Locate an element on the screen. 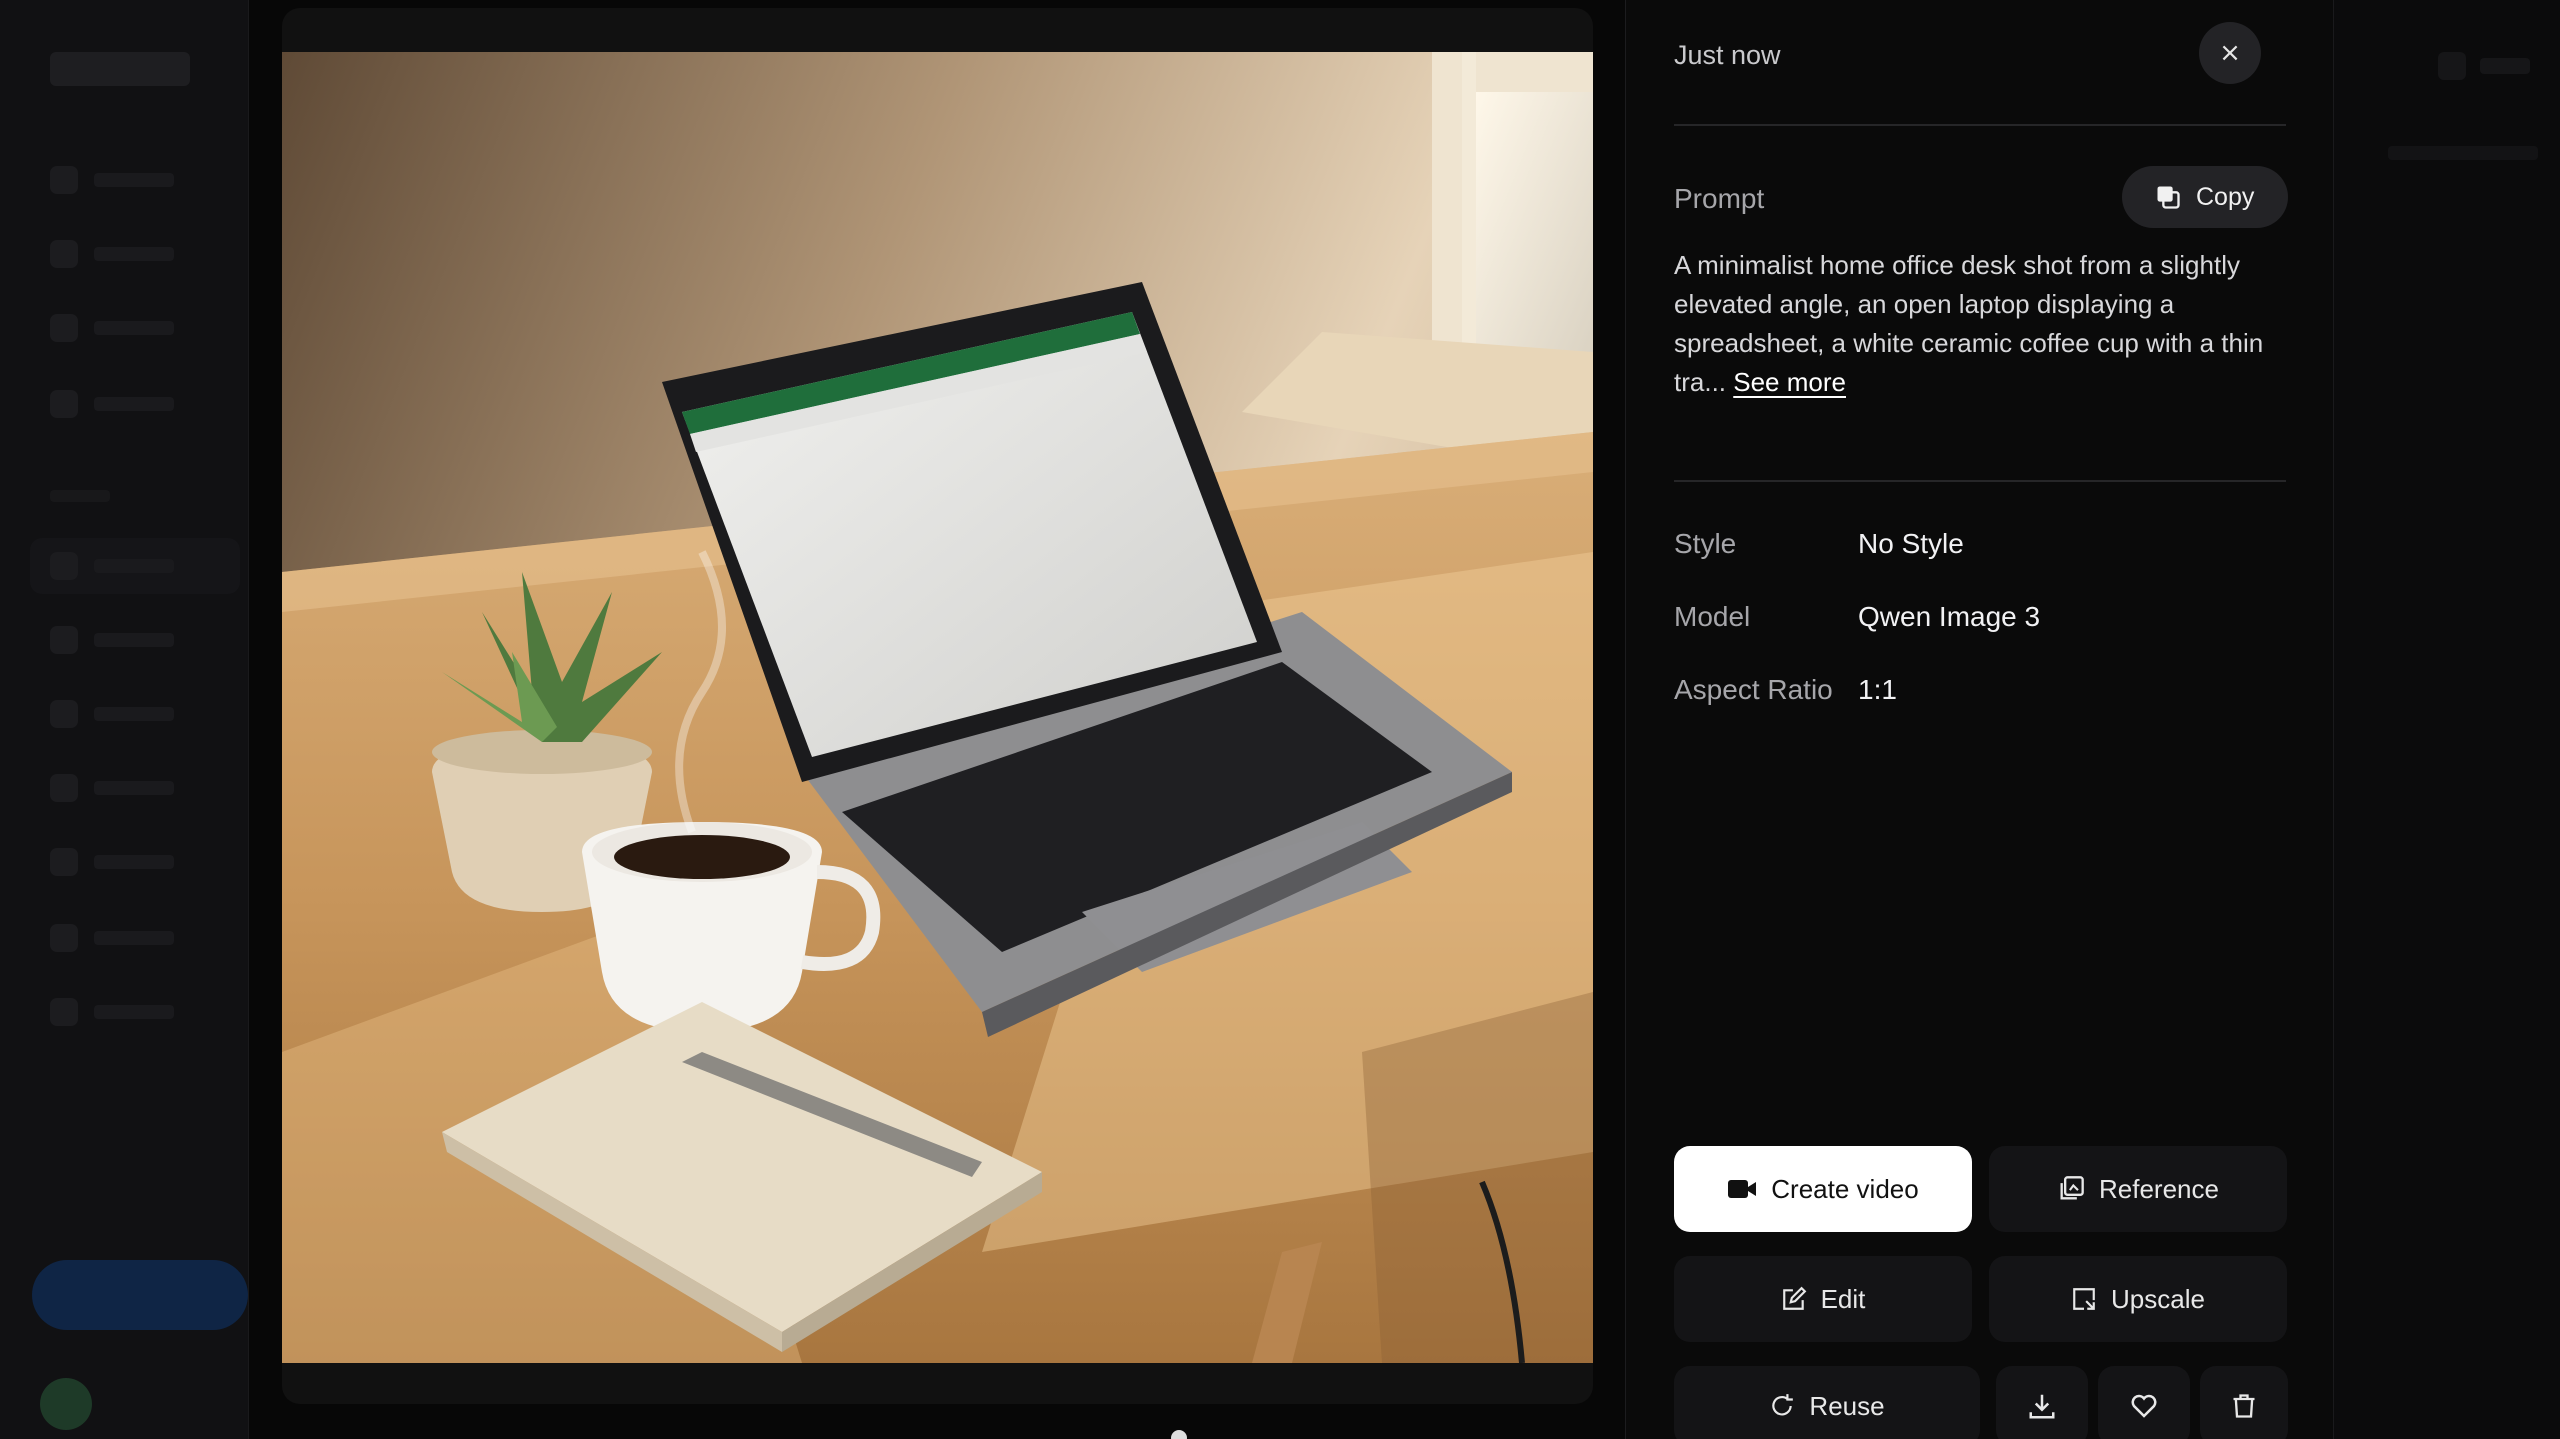 The image size is (2560, 1439). background-logo is located at coordinates (120, 69).